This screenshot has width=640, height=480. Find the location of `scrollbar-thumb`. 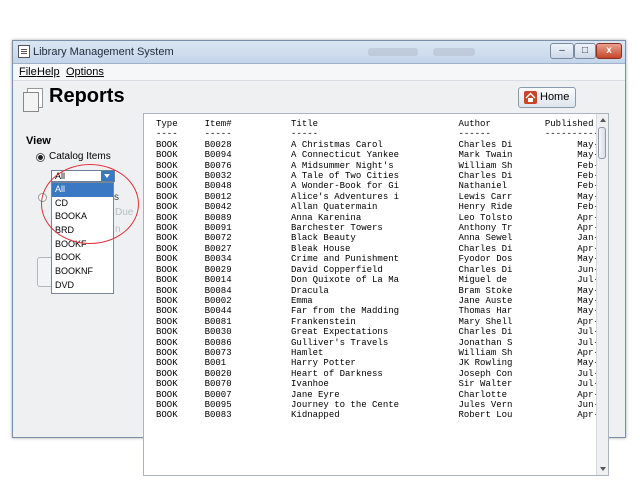

scrollbar-thumb is located at coordinates (602, 143).